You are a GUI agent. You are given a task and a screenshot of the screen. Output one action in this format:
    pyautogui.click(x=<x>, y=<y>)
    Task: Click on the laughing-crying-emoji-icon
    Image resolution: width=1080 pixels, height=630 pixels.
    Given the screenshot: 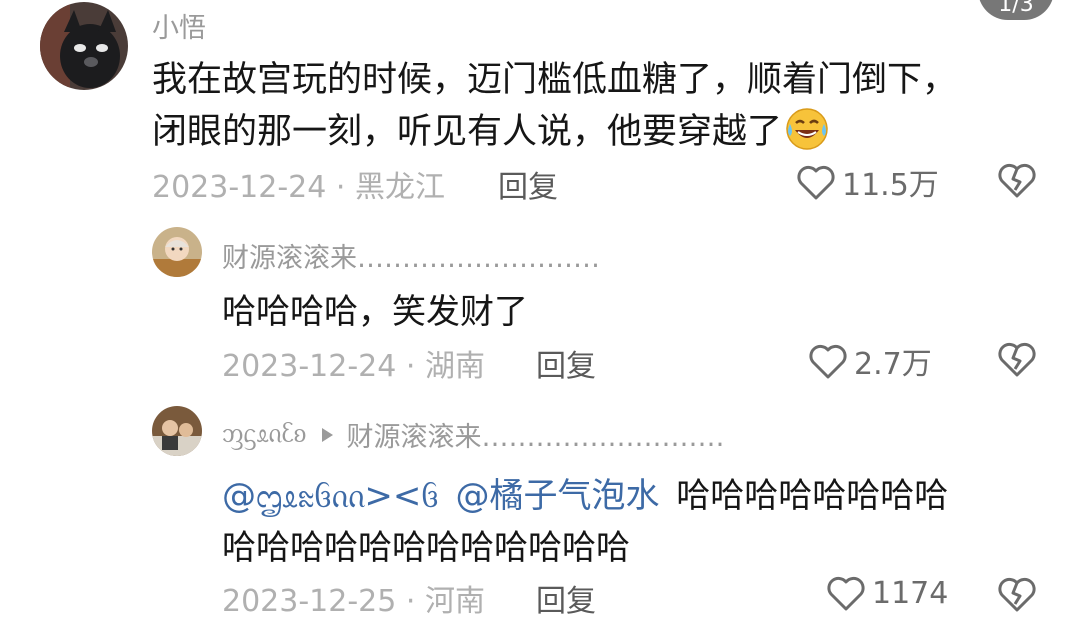 What is the action you would take?
    pyautogui.click(x=807, y=128)
    